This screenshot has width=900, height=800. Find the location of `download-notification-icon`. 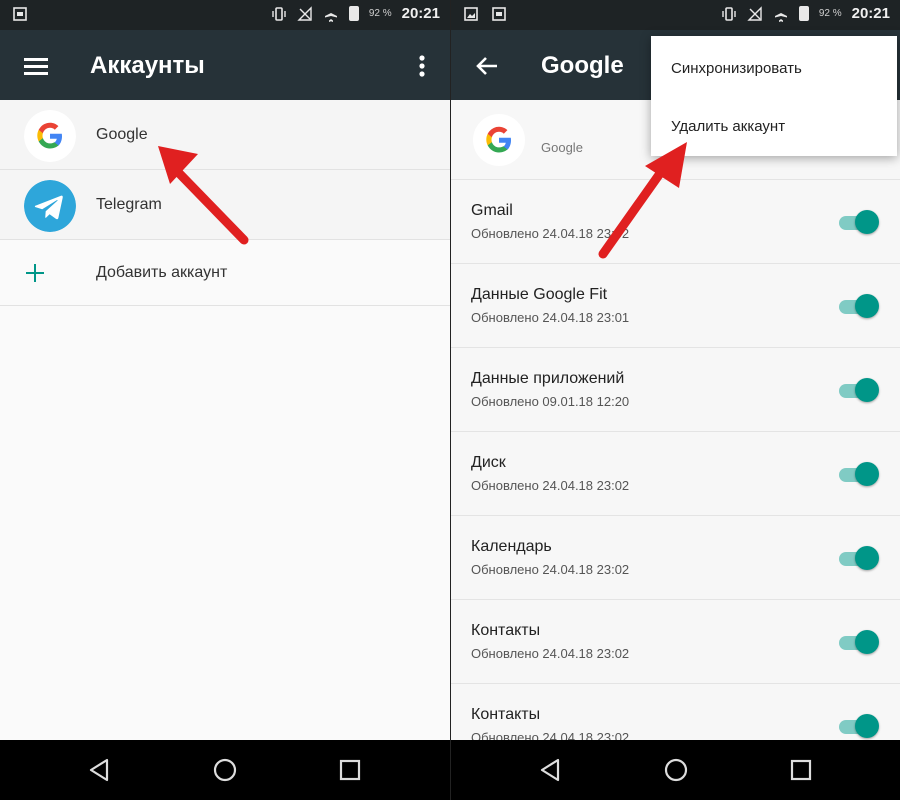

download-notification-icon is located at coordinates (499, 14).